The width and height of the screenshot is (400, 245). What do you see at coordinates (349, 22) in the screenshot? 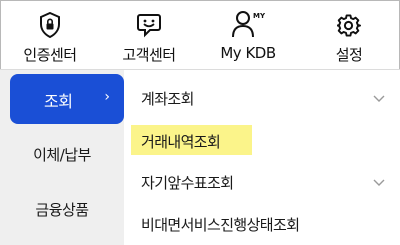
I see `gear-icon` at bounding box center [349, 22].